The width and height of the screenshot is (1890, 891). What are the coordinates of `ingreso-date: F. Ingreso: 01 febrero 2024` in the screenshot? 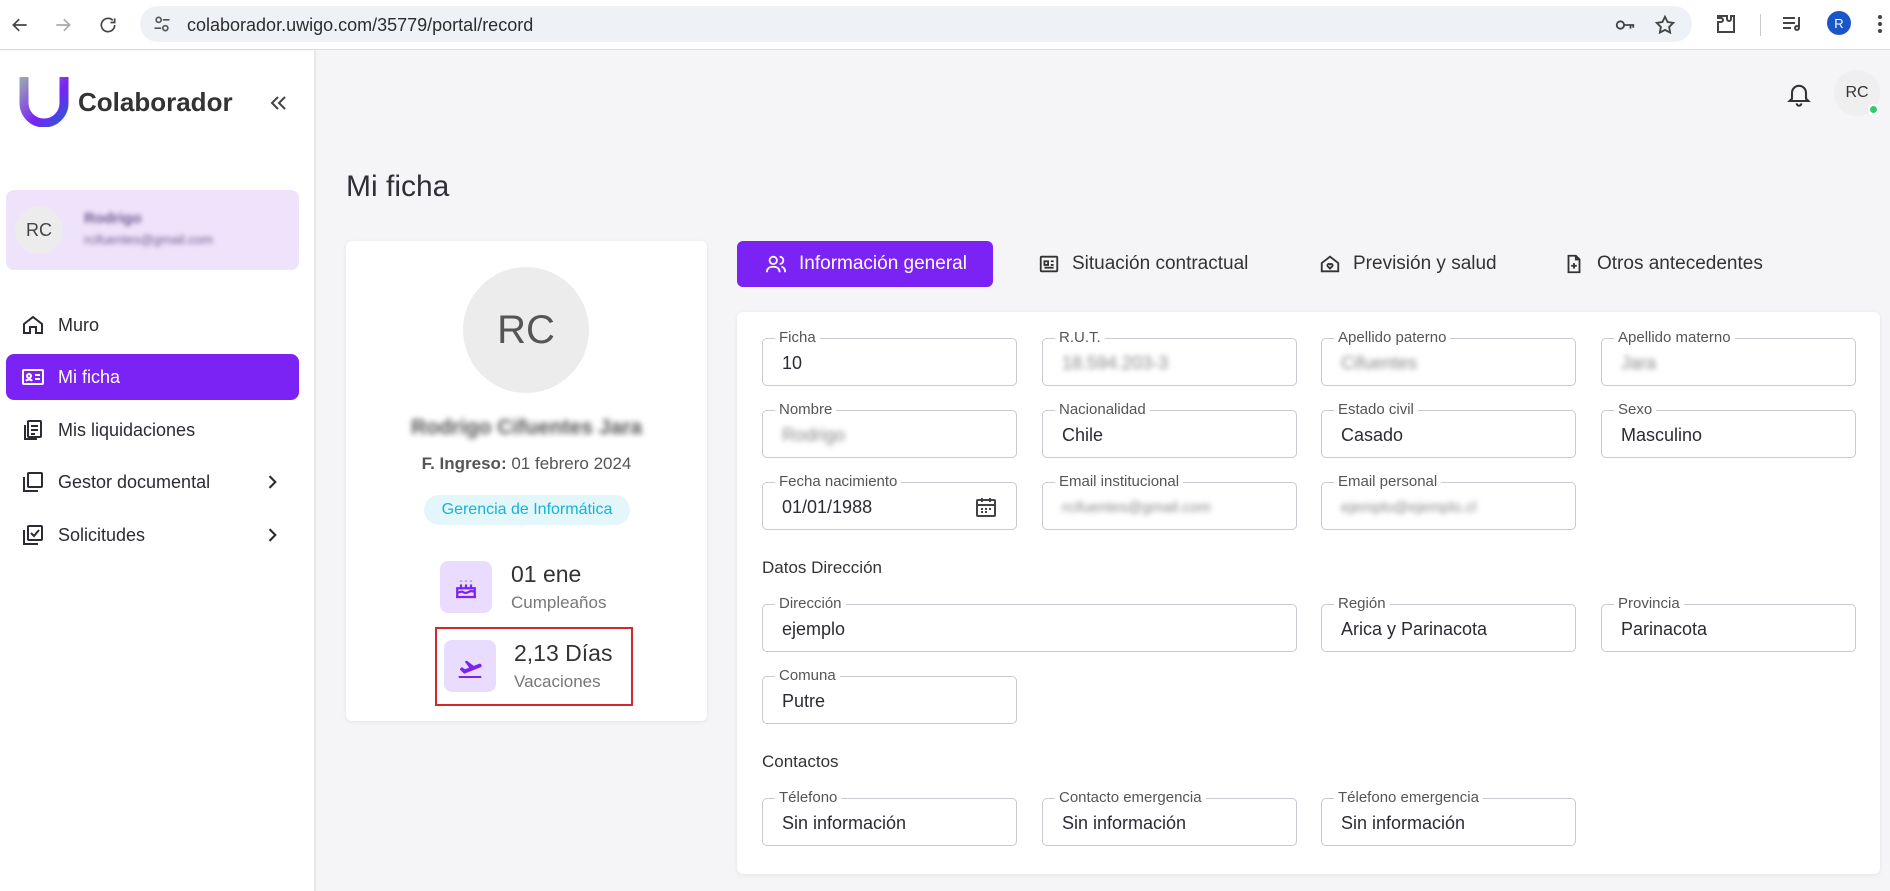 It's located at (526, 464).